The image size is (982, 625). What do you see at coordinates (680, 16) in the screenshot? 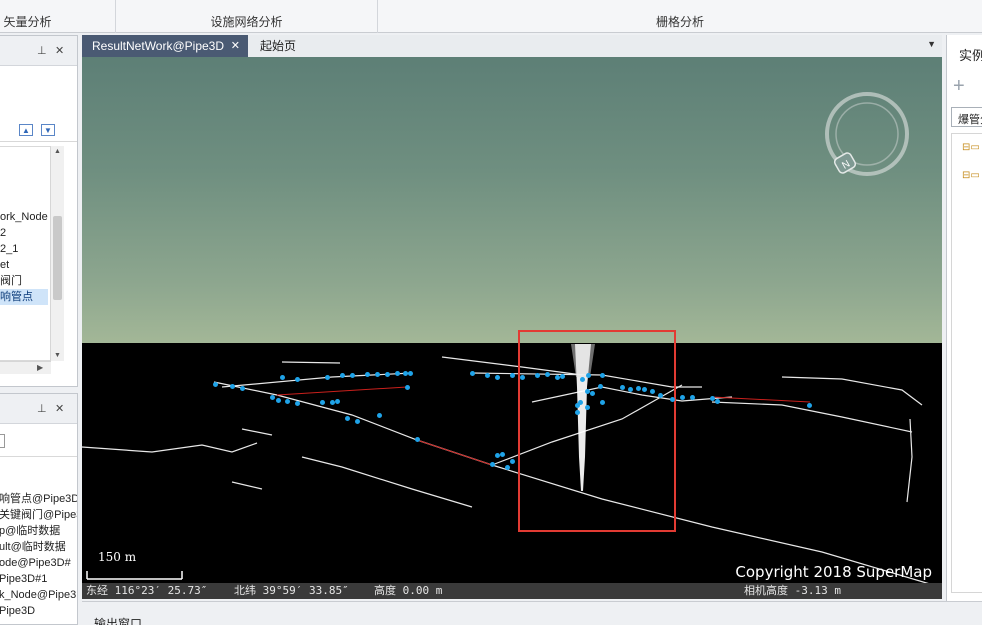
I see `ribbon-group-raster: 栅格分析` at bounding box center [680, 16].